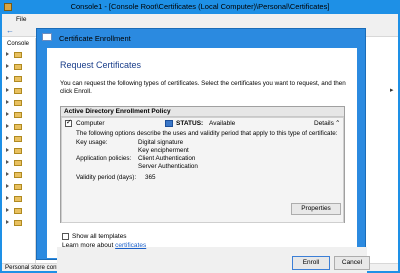 This screenshot has height=273, width=400. I want to click on dialog-title: Certificate Enrollment, so click(95, 38).